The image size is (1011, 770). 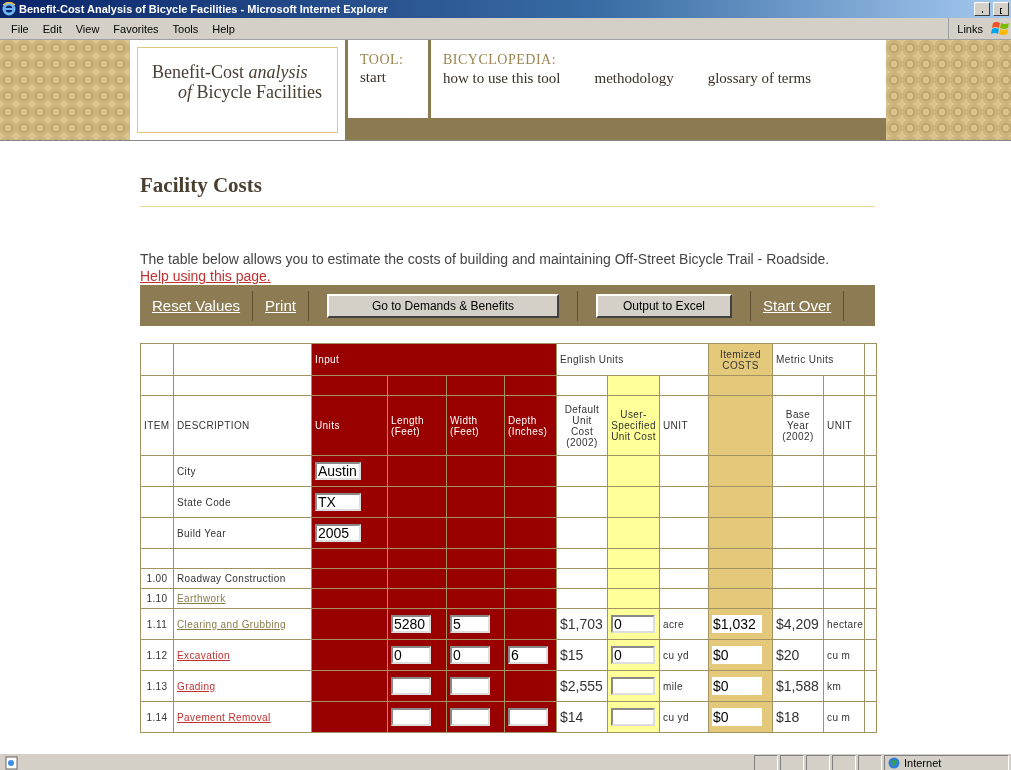 What do you see at coordinates (845, 624) in the screenshot?
I see `cell-text: hectare` at bounding box center [845, 624].